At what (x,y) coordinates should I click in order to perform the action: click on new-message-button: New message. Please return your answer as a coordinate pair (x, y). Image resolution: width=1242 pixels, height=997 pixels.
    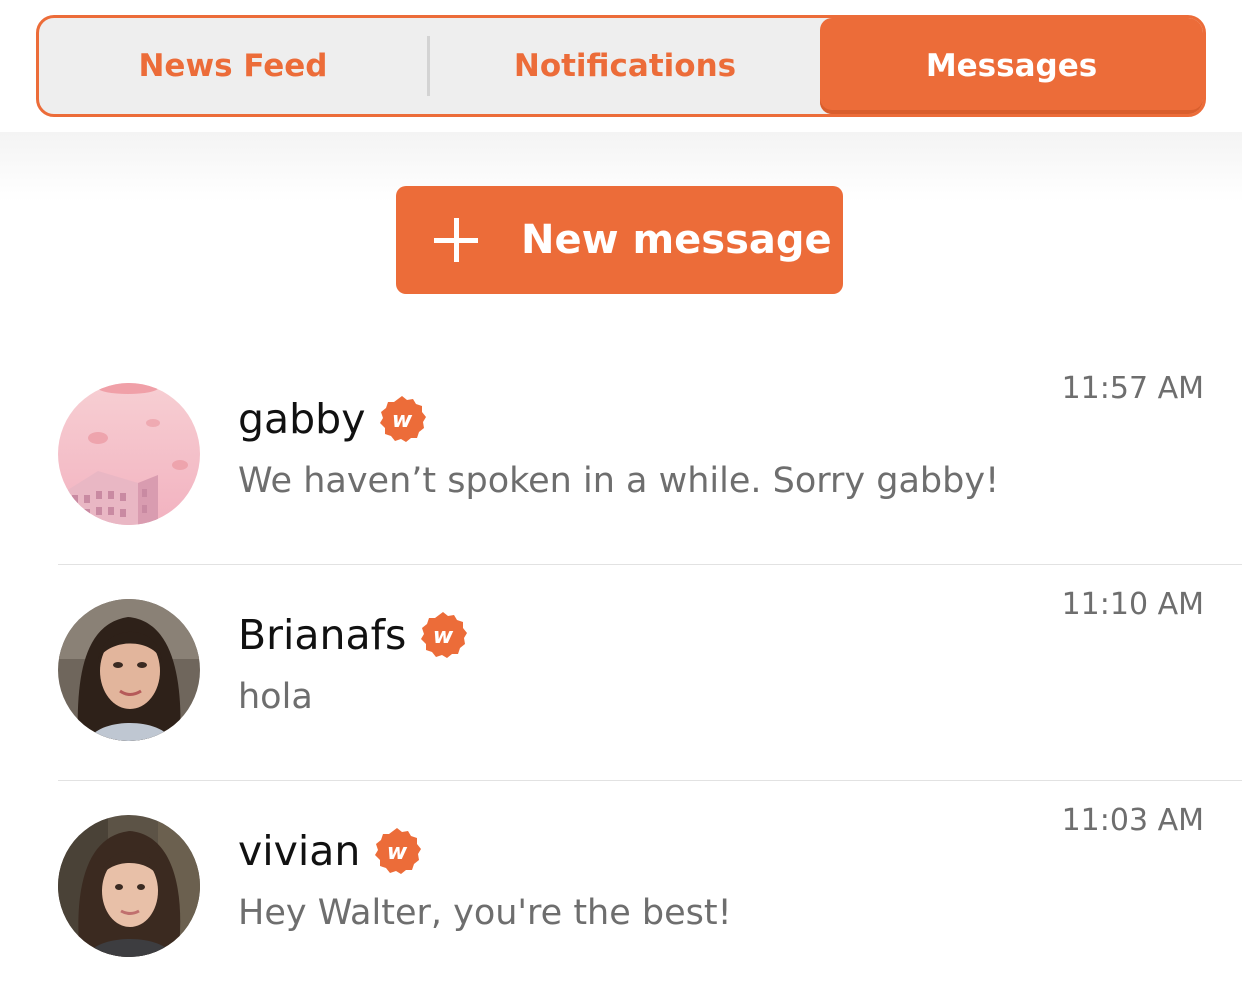
    Looking at the image, I should click on (619, 240).